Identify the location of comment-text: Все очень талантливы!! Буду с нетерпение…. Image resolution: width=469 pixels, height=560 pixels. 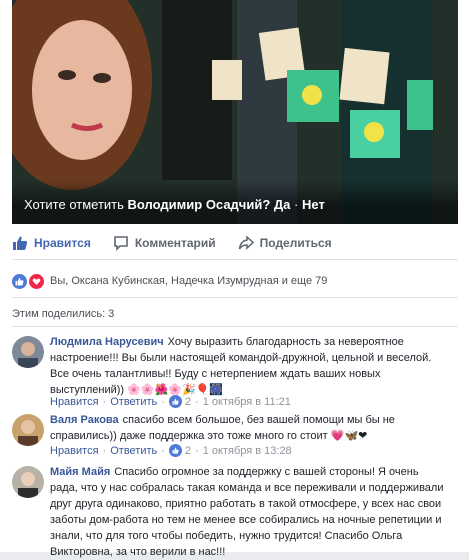
(215, 374).